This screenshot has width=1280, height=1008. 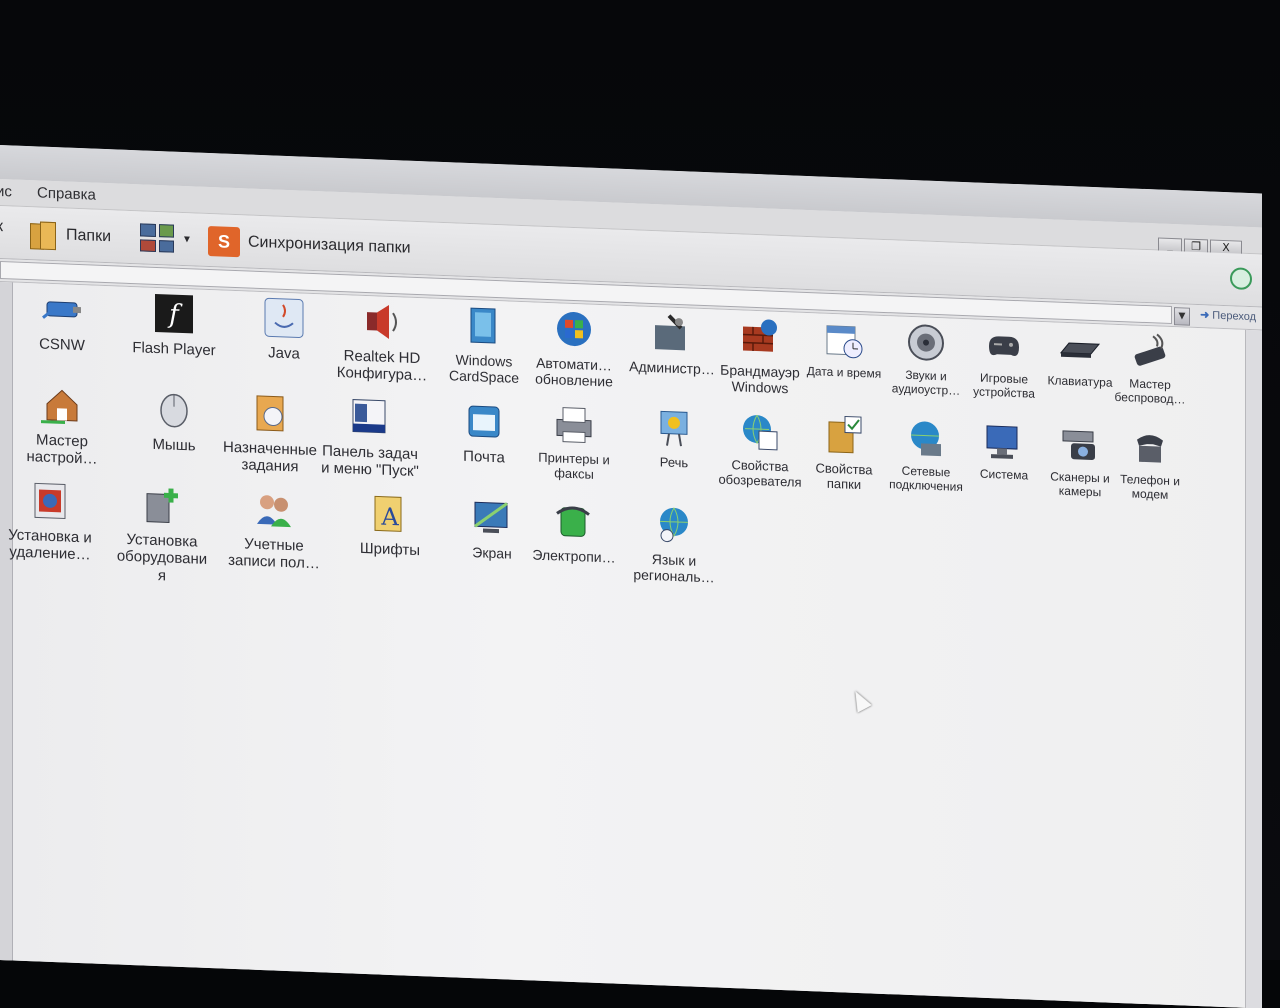 What do you see at coordinates (174, 410) in the screenshot?
I see `mouse-icon` at bounding box center [174, 410].